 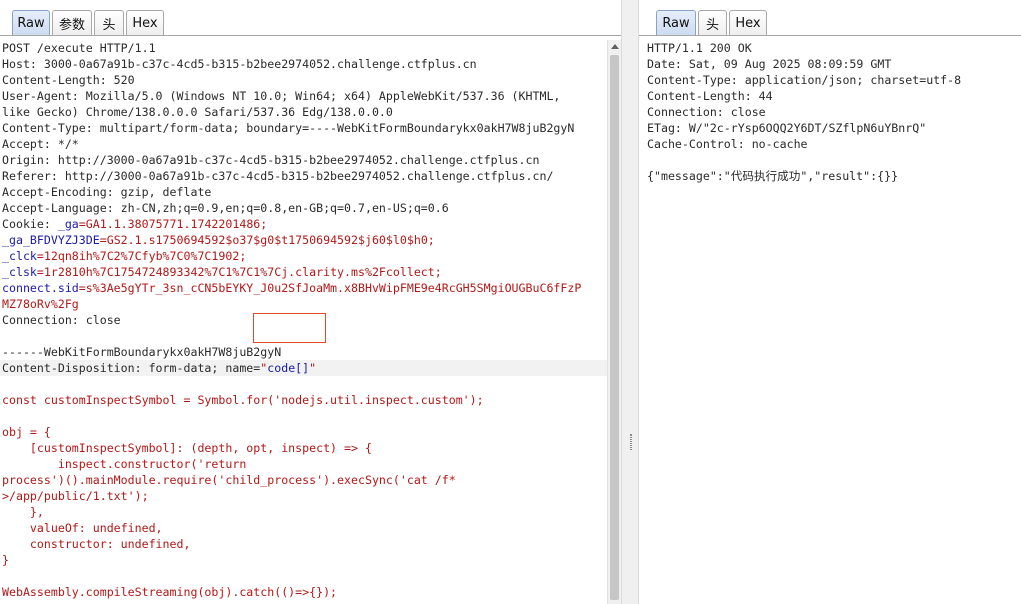 What do you see at coordinates (82, 224) in the screenshot?
I see `request-line-text: =` at bounding box center [82, 224].